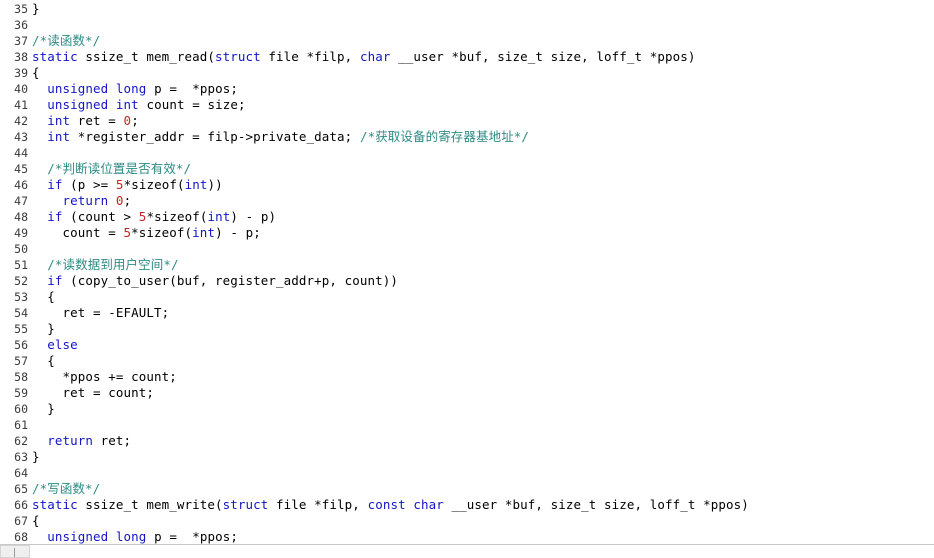 This screenshot has width=934, height=558. Describe the element at coordinates (467, 217) in the screenshot. I see `code-line: 48 if (count > 5*sizeof(int) - p)` at that location.